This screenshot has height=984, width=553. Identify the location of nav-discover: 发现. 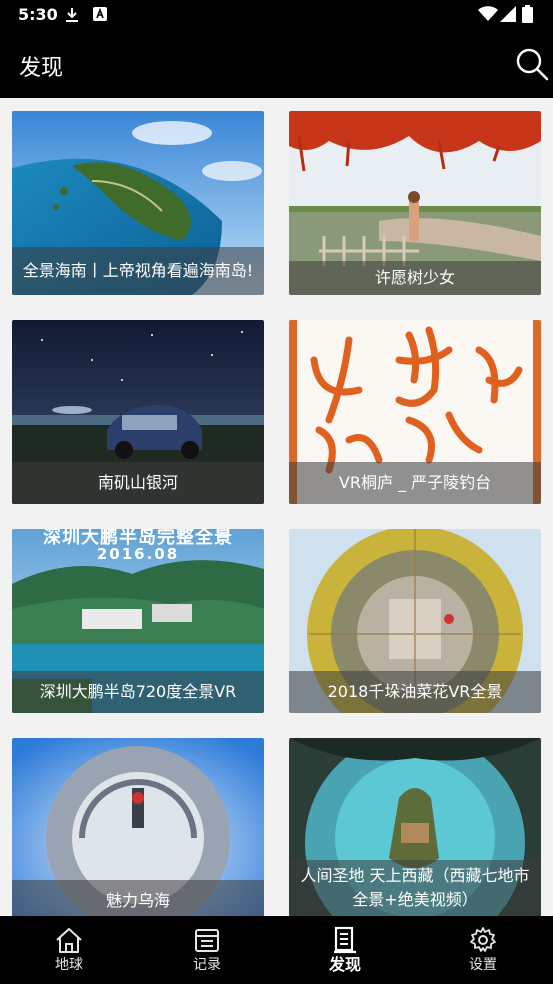
(345, 950).